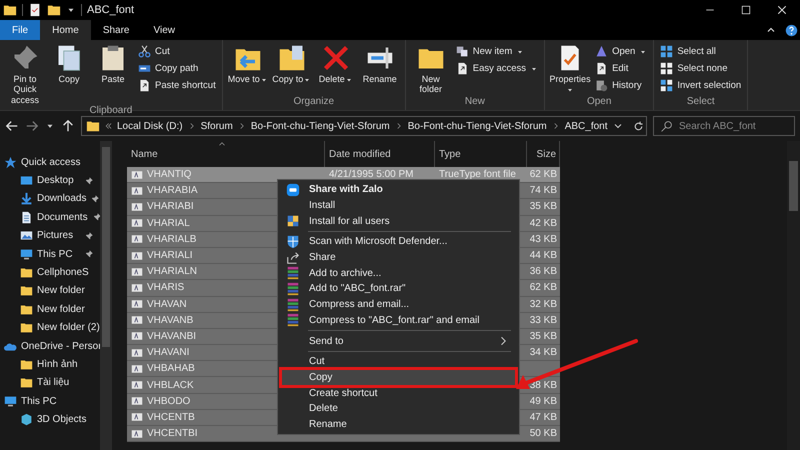 This screenshot has width=800, height=450. What do you see at coordinates (543, 239) in the screenshot?
I see `size-cell: 43 KB` at bounding box center [543, 239].